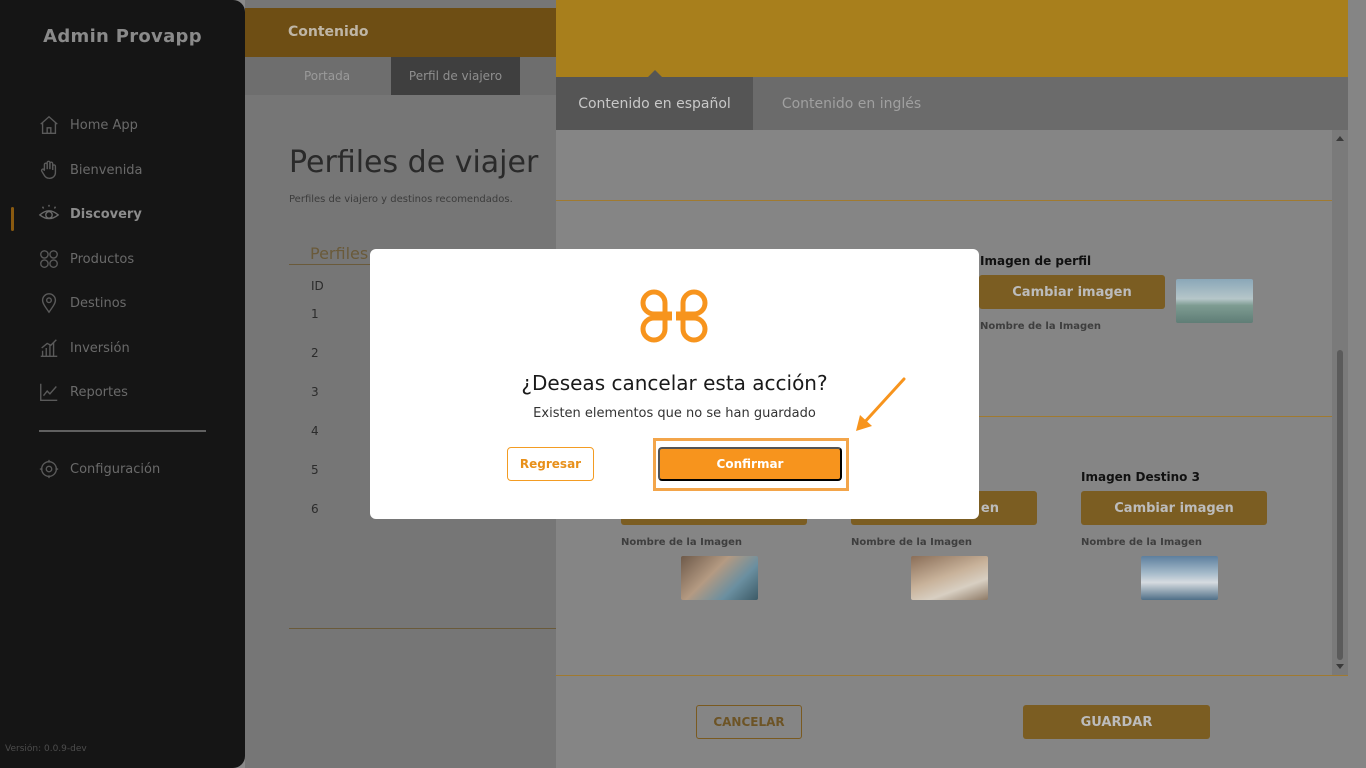 This screenshot has height=768, width=1366. What do you see at coordinates (1340, 505) in the screenshot?
I see `scrollbar-thumb` at bounding box center [1340, 505].